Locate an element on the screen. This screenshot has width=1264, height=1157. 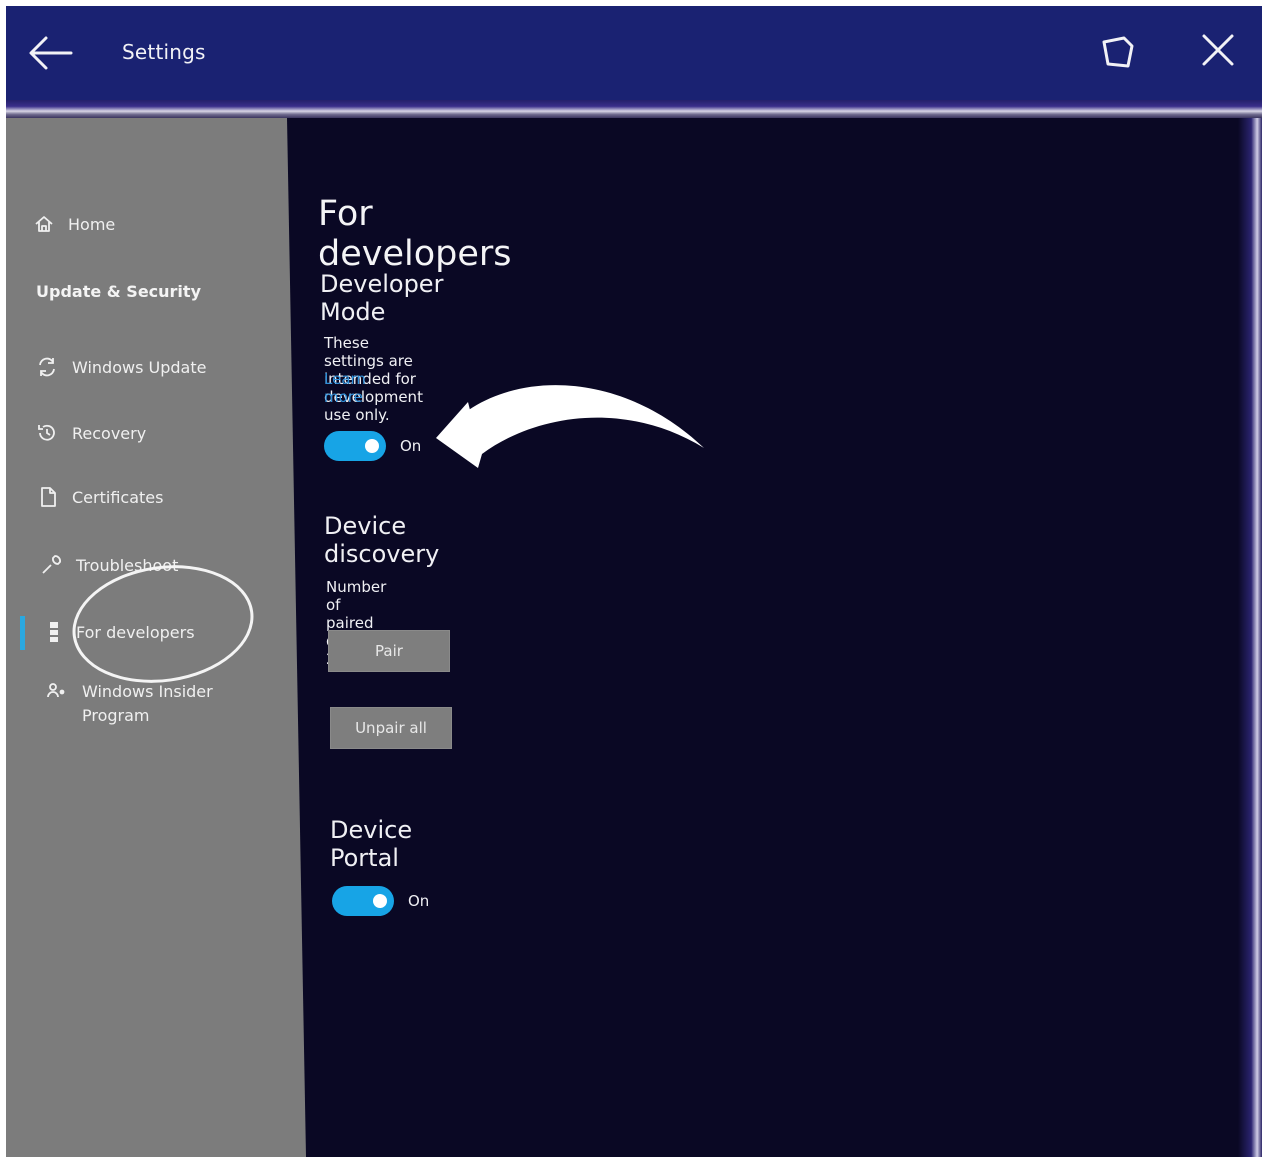
unpair-all-button: Unpair all is located at coordinates (391, 728).